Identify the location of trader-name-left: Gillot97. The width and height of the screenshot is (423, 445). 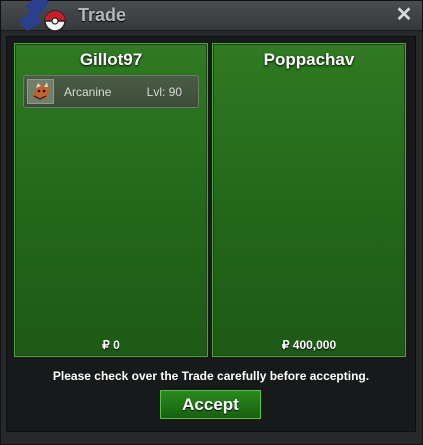
(111, 59).